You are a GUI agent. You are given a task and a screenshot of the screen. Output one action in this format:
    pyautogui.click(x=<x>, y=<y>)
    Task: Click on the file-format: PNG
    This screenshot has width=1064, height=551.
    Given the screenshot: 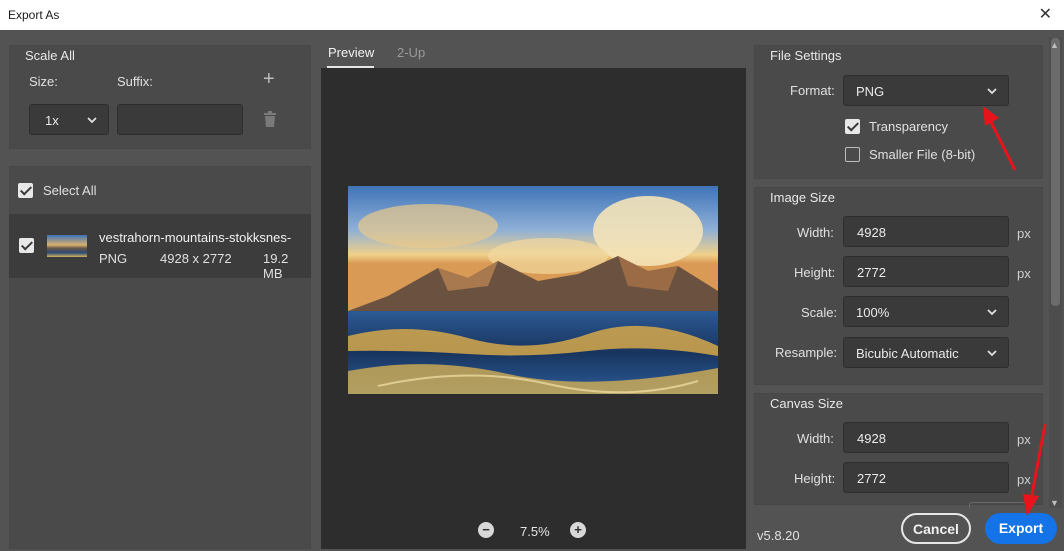 What is the action you would take?
    pyautogui.click(x=113, y=258)
    